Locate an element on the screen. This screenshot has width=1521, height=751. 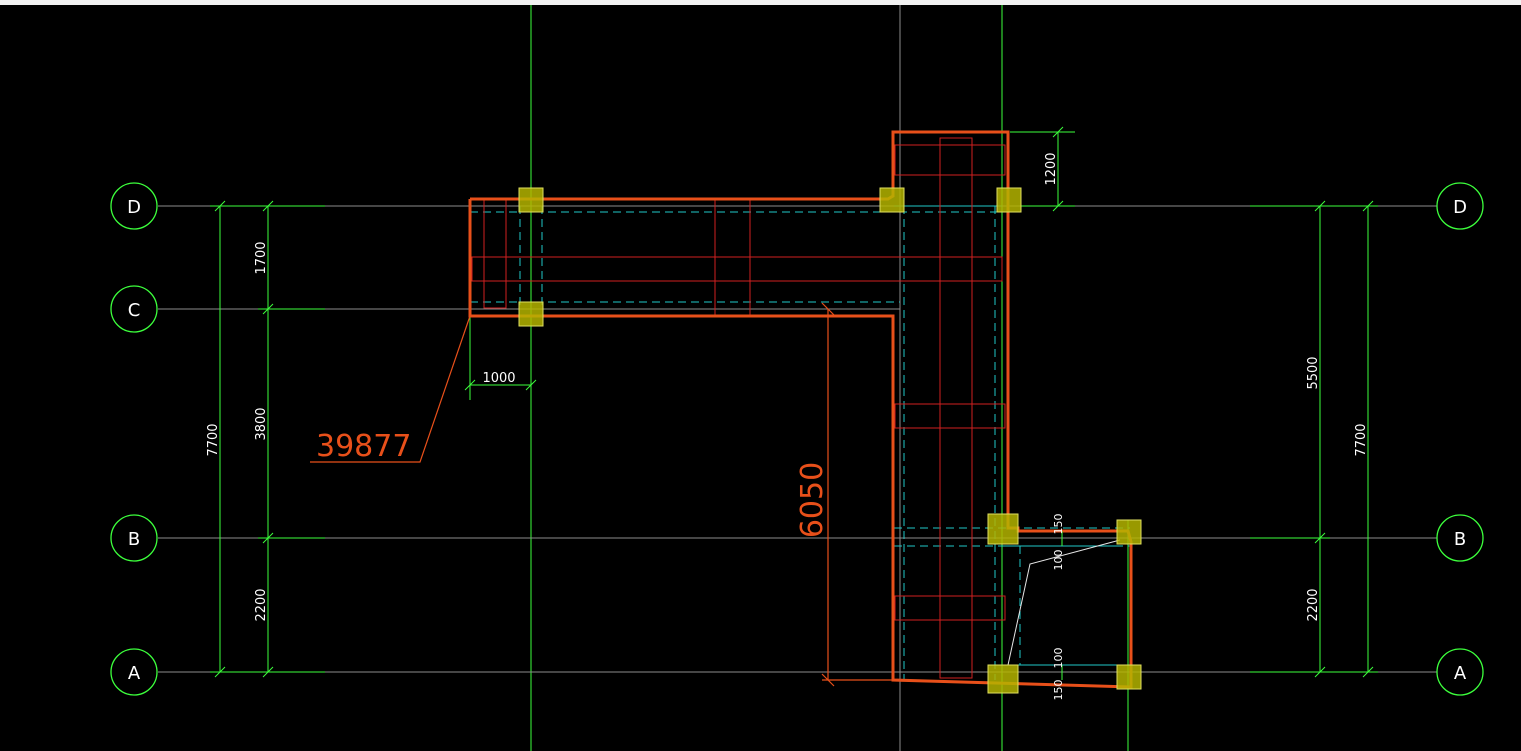
rebar-low-stirrup is located at coordinates (950, 608).